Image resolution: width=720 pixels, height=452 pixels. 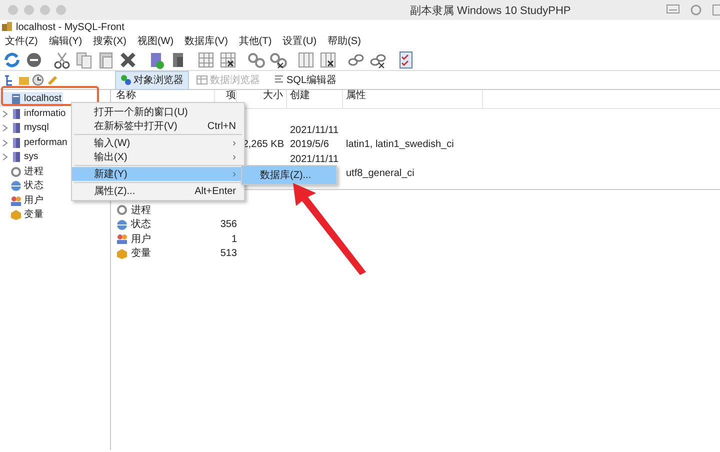 I want to click on tree-item: 进程, so click(x=22, y=171).